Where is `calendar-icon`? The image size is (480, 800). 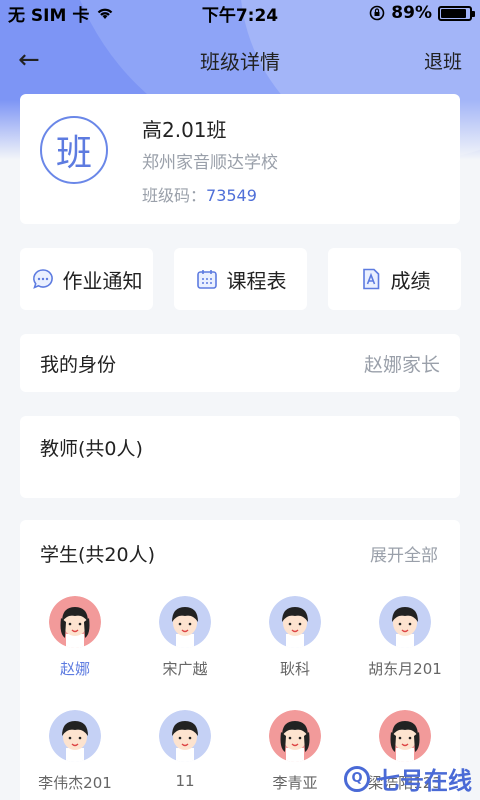
calendar-icon is located at coordinates (206, 279).